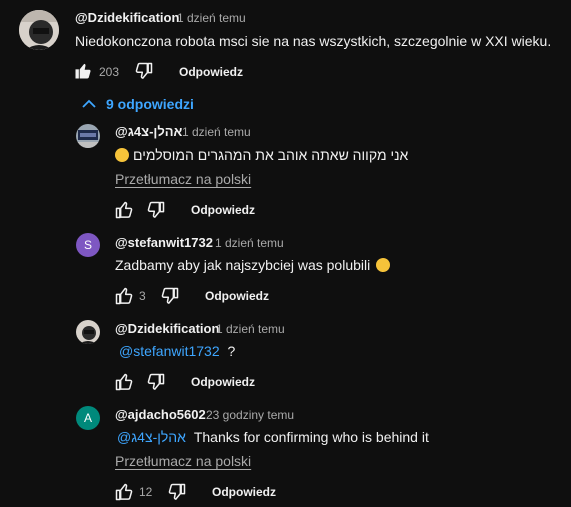 This screenshot has height=507, width=571. I want to click on like-count: 3, so click(142, 296).